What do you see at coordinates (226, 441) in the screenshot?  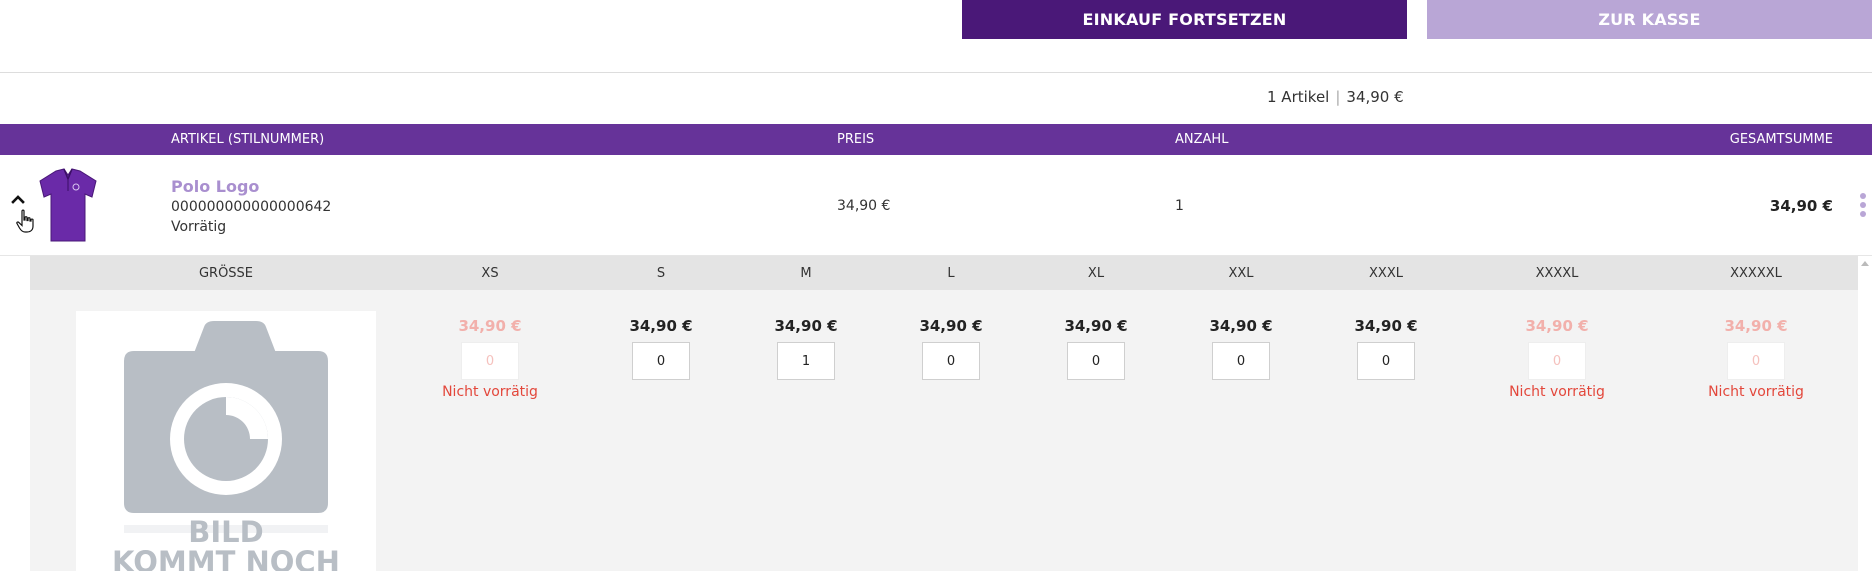 I see `image-placeholder: BILD KOMMT NOCH` at bounding box center [226, 441].